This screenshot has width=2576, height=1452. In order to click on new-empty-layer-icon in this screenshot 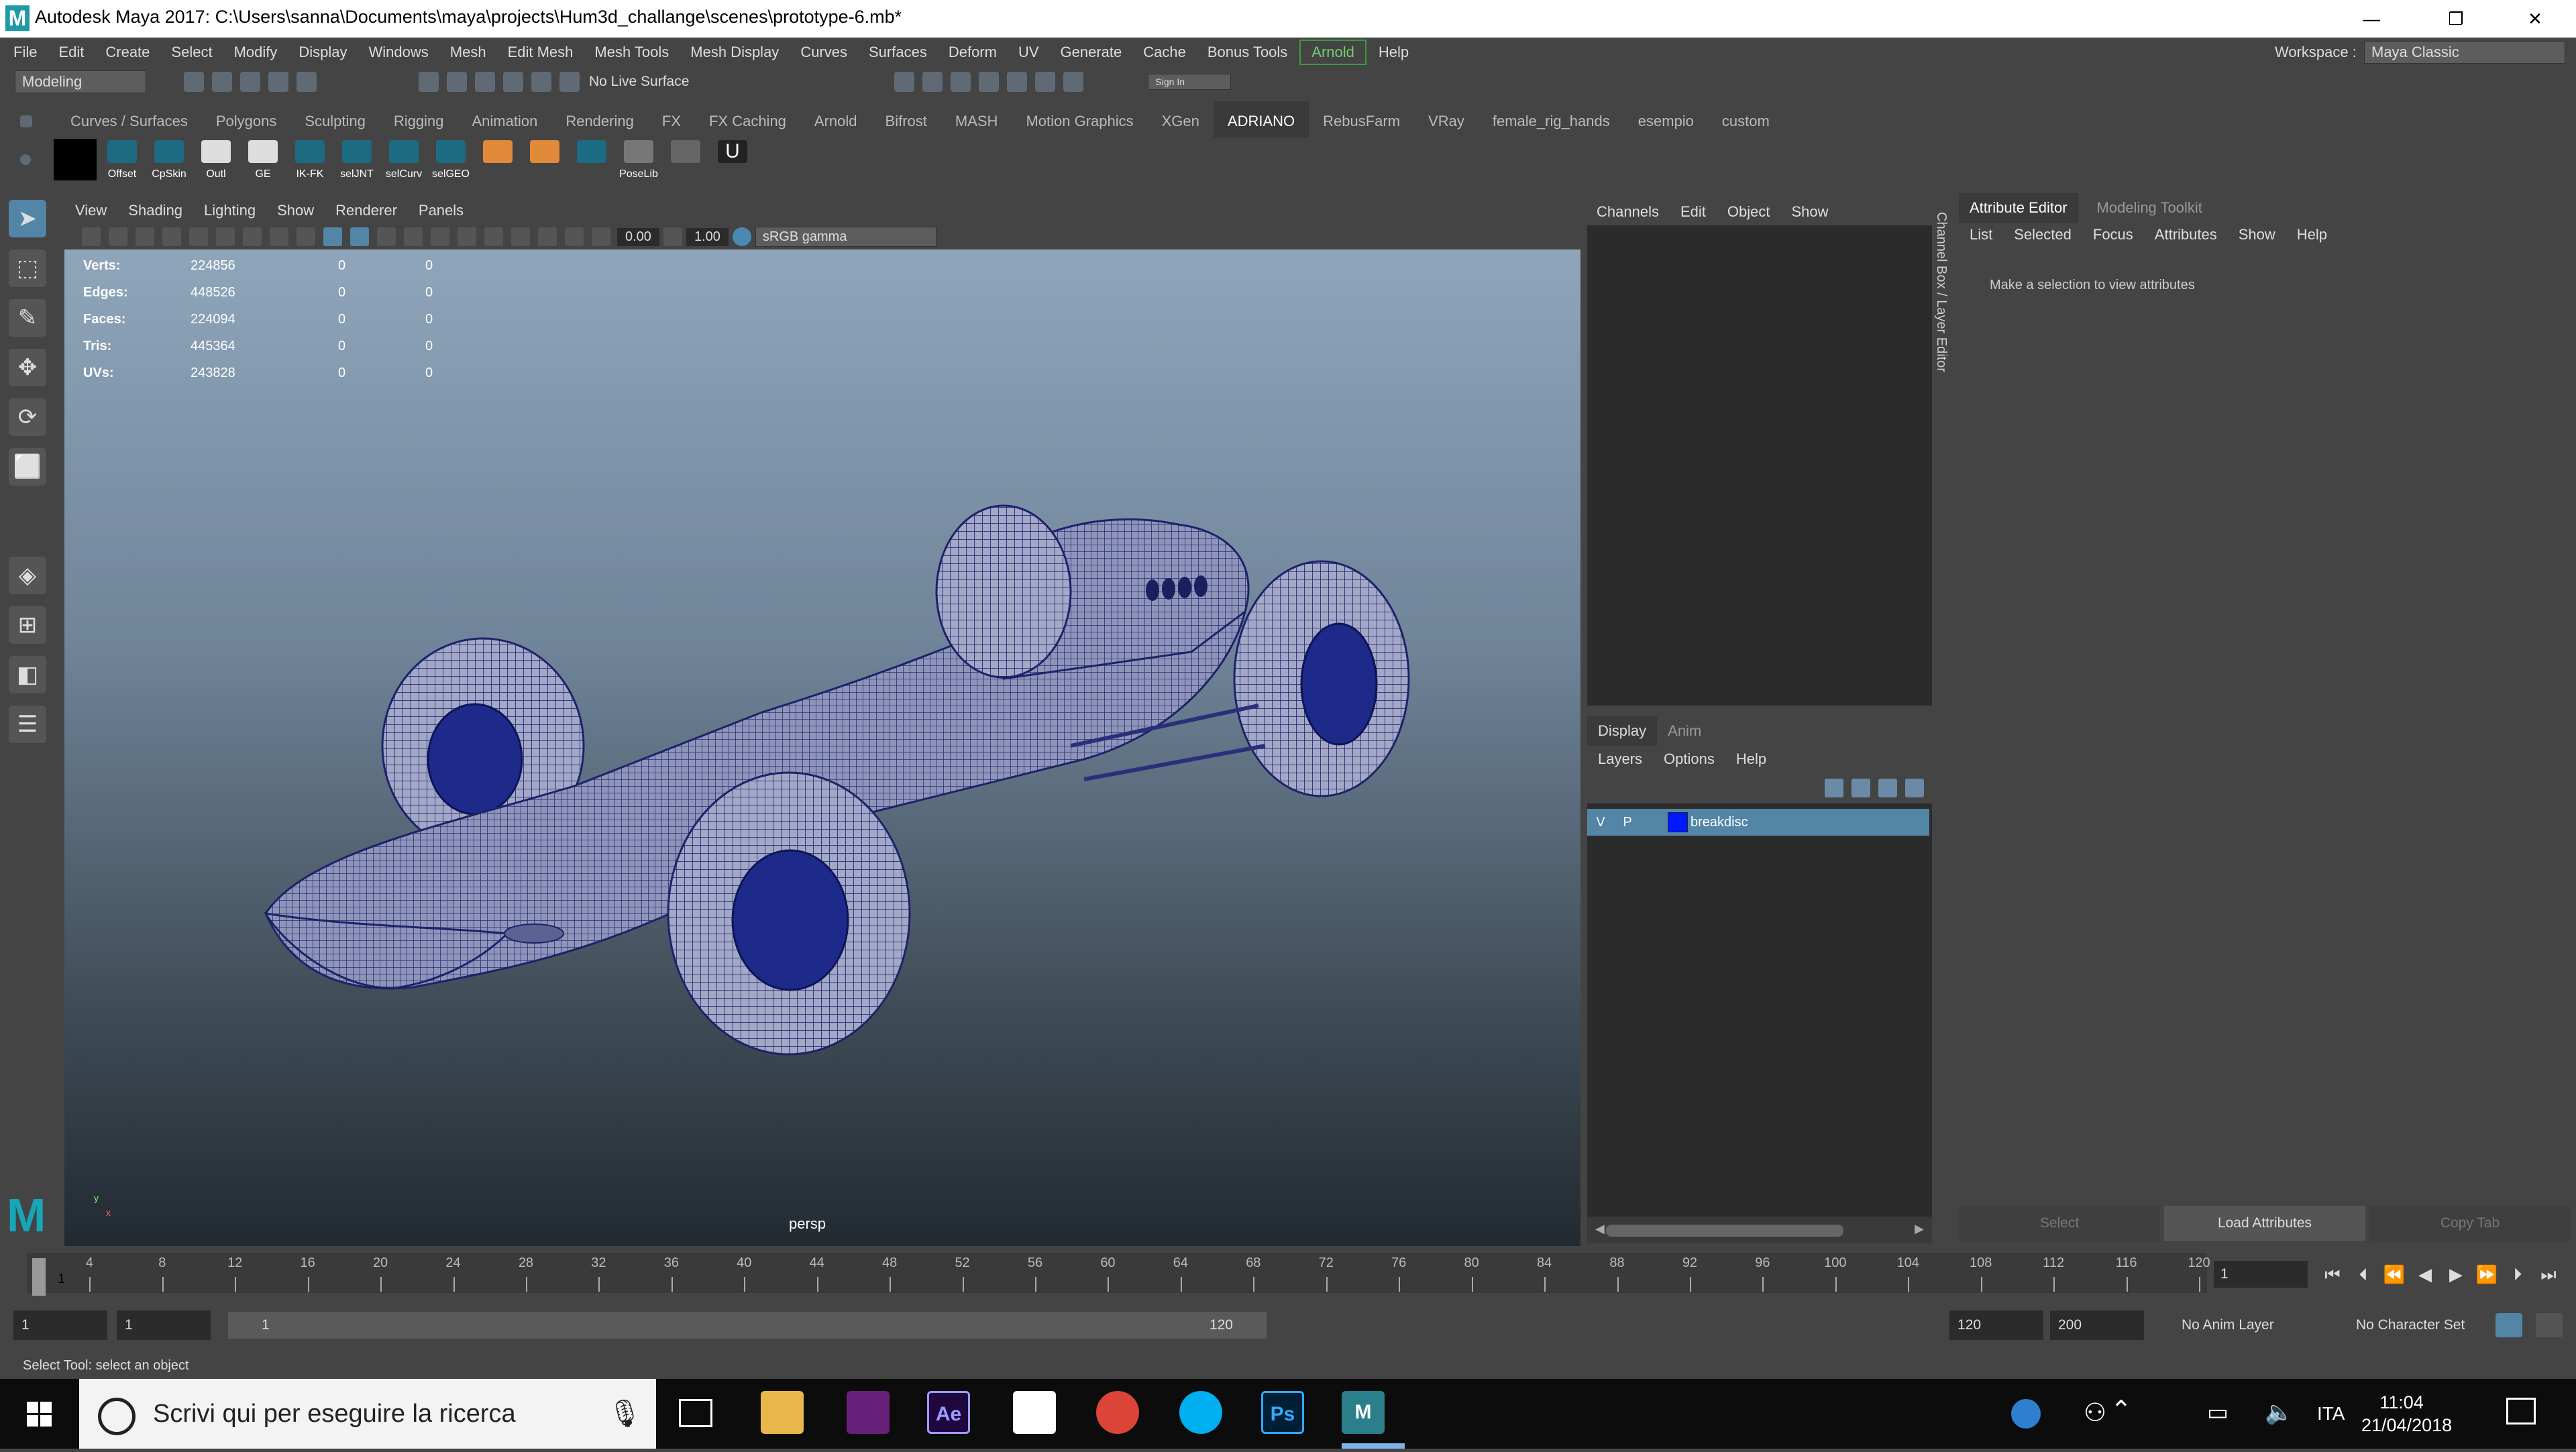, I will do `click(1887, 788)`.